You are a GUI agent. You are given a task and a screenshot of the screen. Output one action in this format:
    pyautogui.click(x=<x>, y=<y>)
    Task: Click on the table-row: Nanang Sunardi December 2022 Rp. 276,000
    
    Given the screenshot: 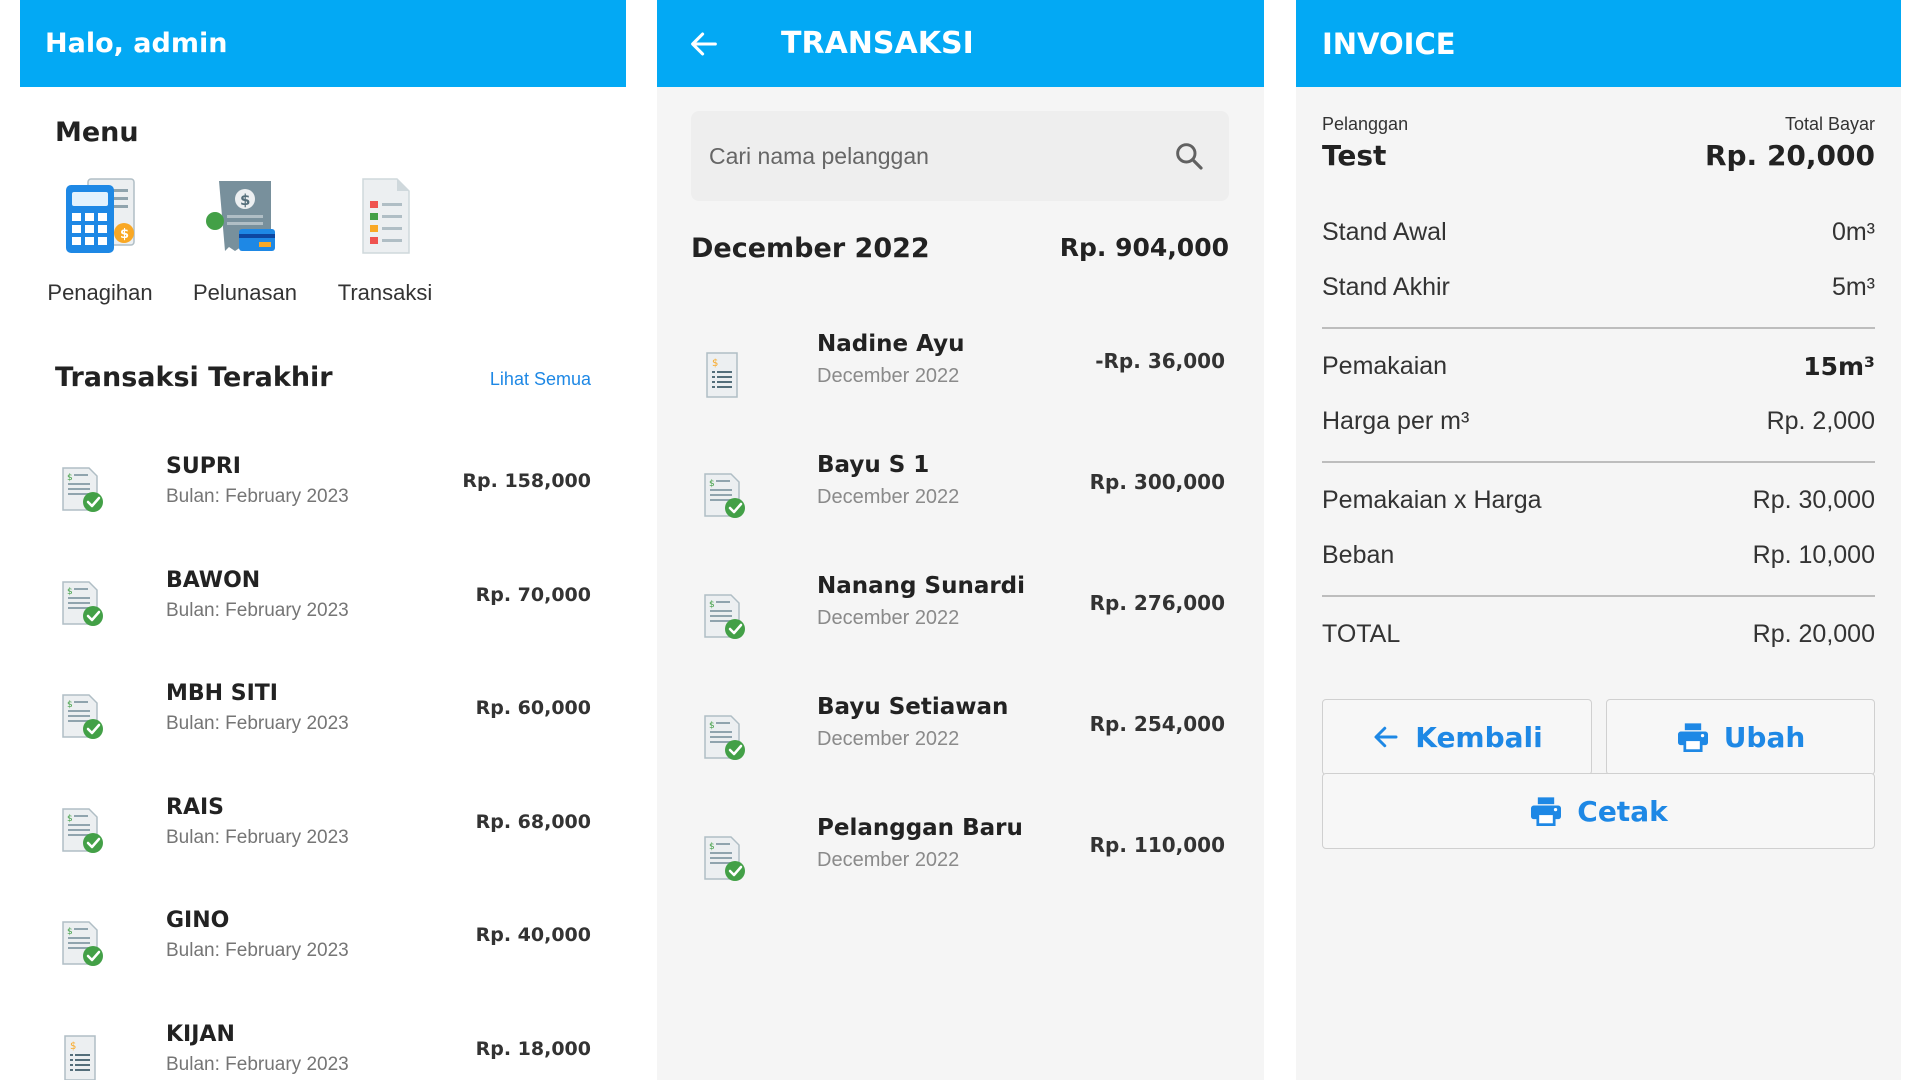 What is the action you would take?
    pyautogui.click(x=960, y=619)
    